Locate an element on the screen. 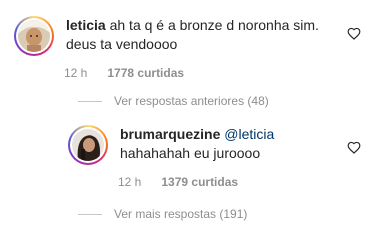  reply-meta: 12 h 1379 curtidas is located at coordinates (196, 182).